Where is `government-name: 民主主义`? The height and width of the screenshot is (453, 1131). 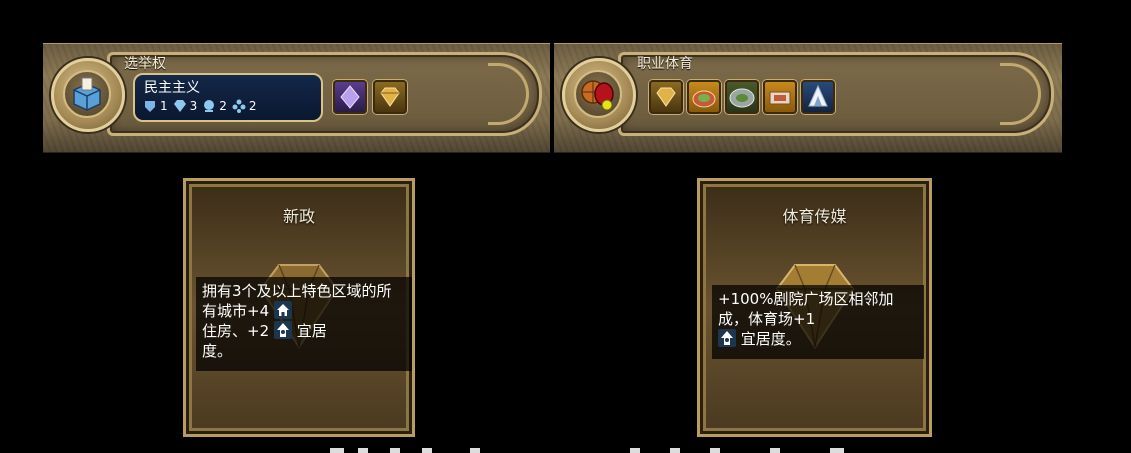
government-name: 民主主义 is located at coordinates (172, 88).